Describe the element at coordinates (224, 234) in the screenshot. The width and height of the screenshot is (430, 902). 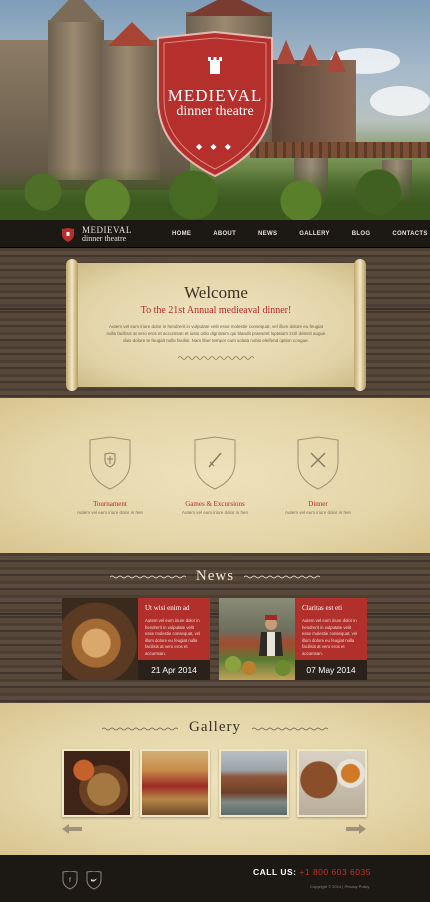
I see `nav-item-about: ABOUT` at that location.